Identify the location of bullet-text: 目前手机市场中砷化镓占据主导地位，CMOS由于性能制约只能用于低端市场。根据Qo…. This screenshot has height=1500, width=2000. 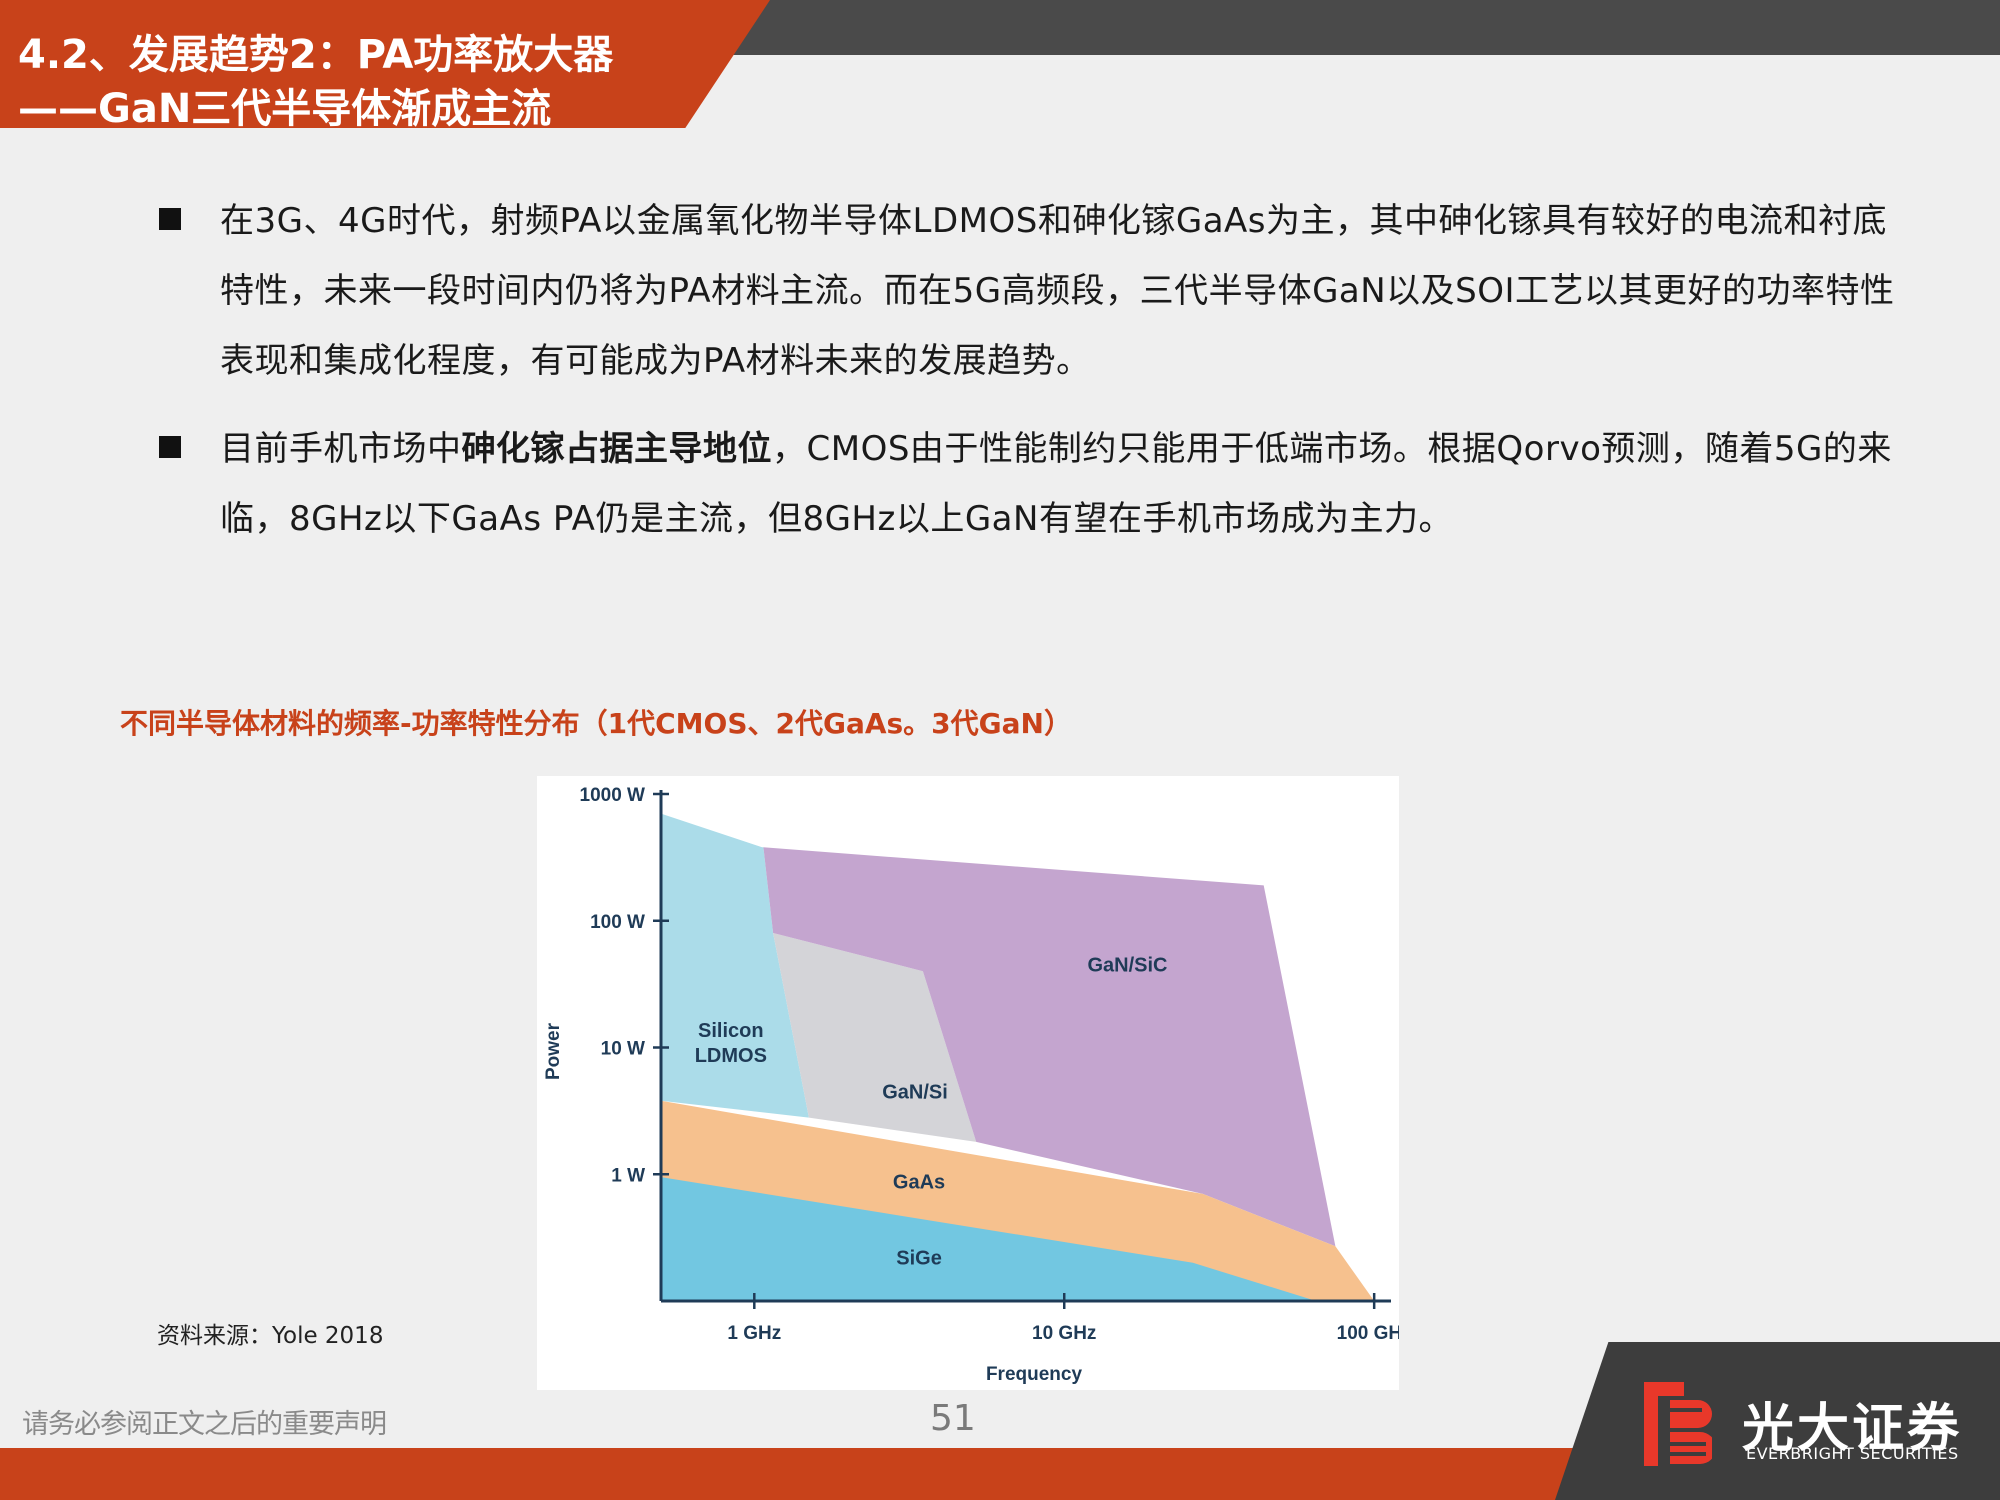
(1067, 484).